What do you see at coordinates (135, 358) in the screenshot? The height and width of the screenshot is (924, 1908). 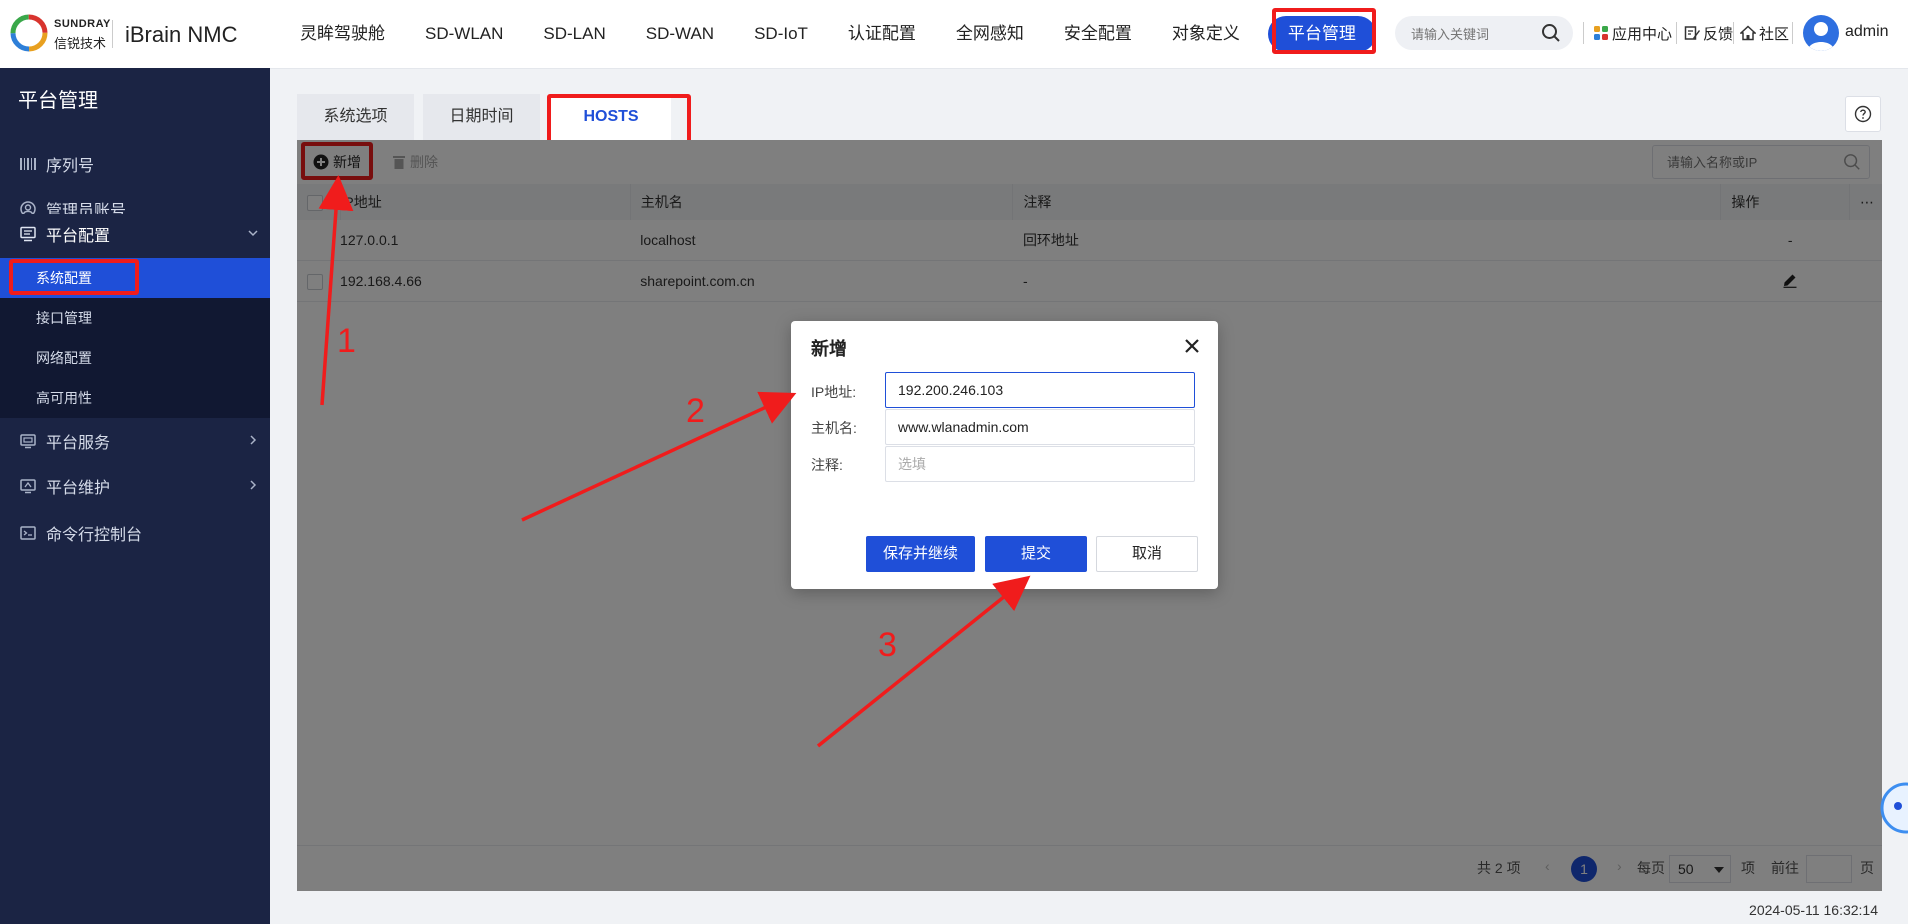 I see `sidebar-subitem-network: 网络配置` at bounding box center [135, 358].